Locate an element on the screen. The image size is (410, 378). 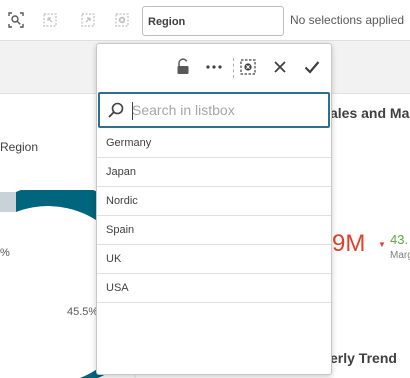
listbox-search is located at coordinates (214, 110).